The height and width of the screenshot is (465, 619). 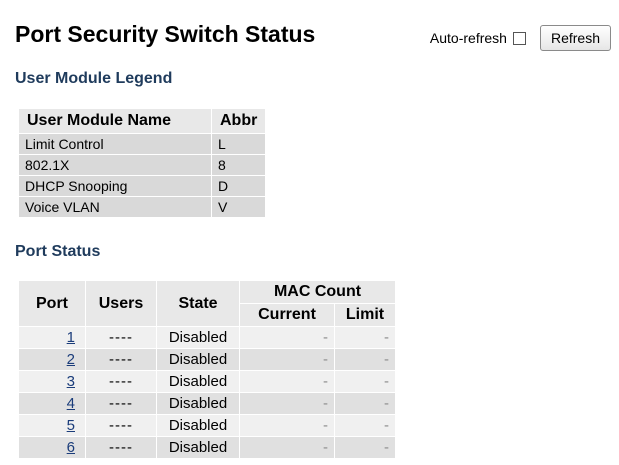 I want to click on port-link: 3, so click(x=71, y=381).